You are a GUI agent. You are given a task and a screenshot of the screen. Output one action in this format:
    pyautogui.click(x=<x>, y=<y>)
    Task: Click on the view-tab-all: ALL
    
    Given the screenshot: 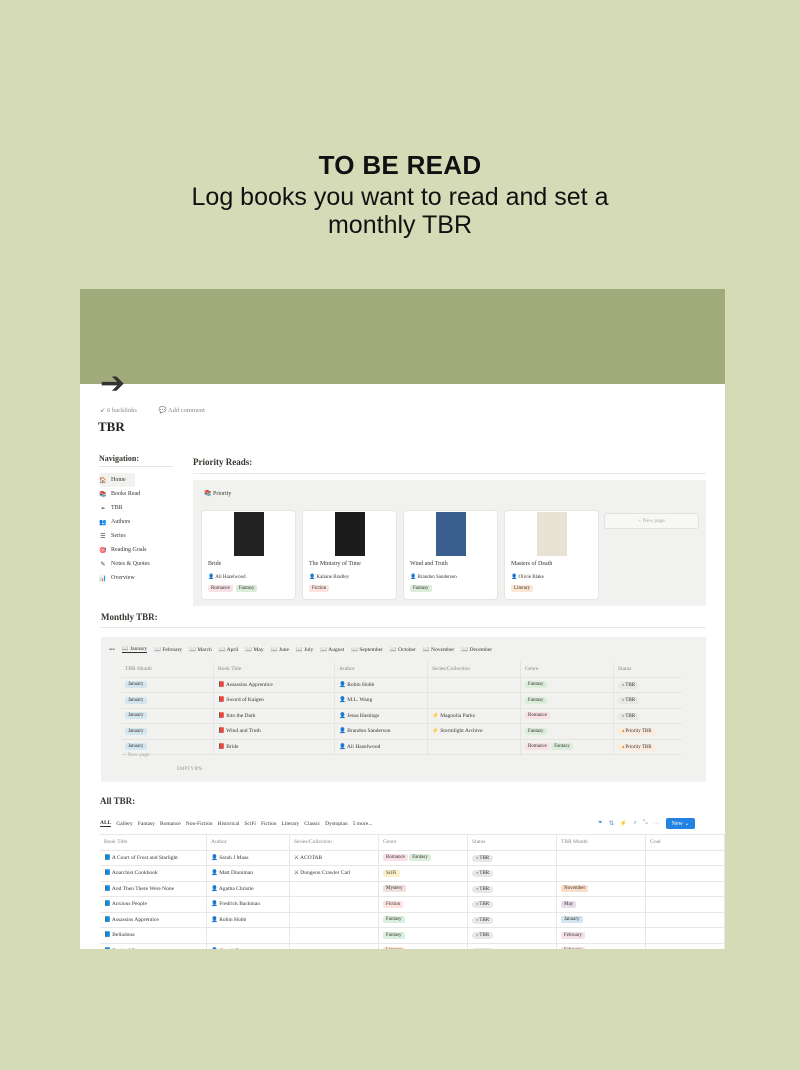 What is the action you would take?
    pyautogui.click(x=106, y=823)
    